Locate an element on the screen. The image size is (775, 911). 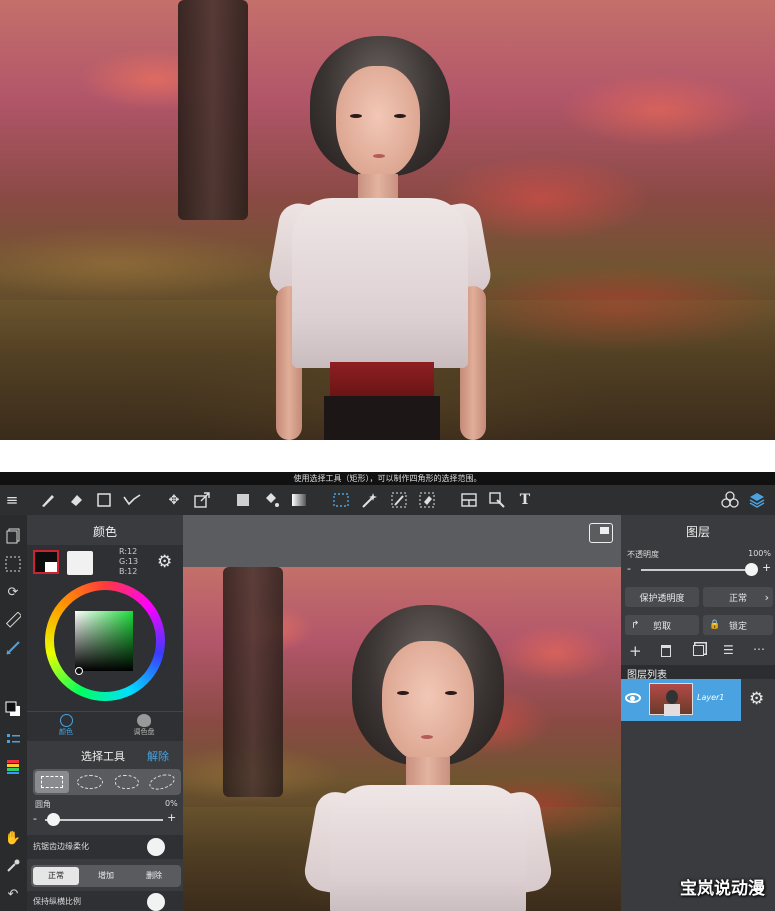
delete-layer-icon is located at coordinates (666, 651).